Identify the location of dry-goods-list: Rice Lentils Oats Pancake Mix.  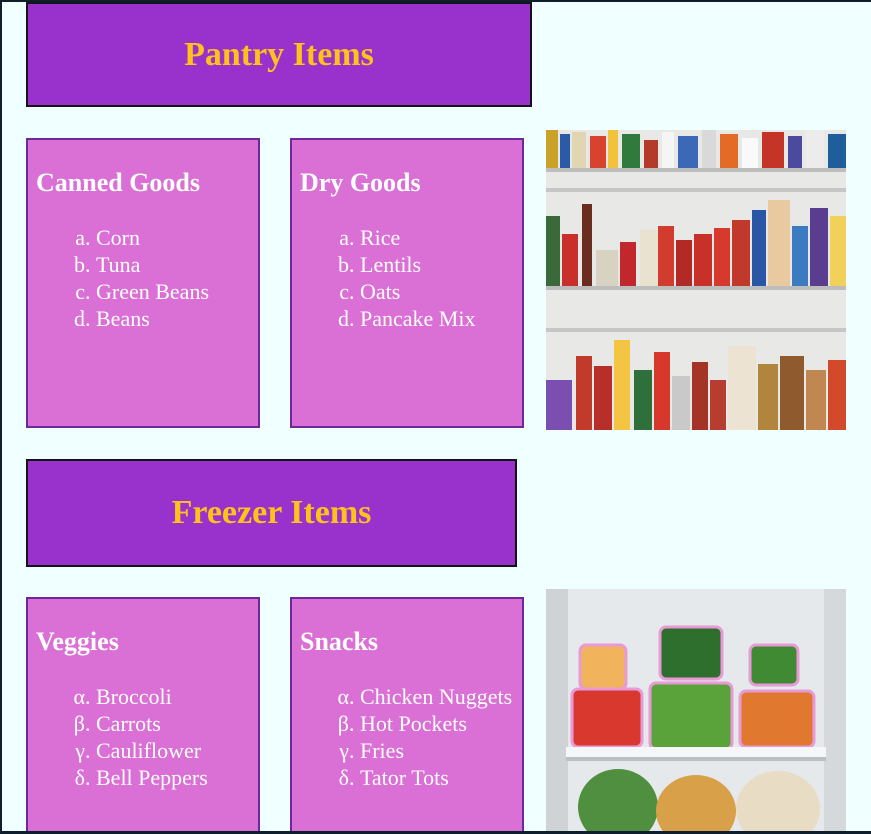
(407, 278).